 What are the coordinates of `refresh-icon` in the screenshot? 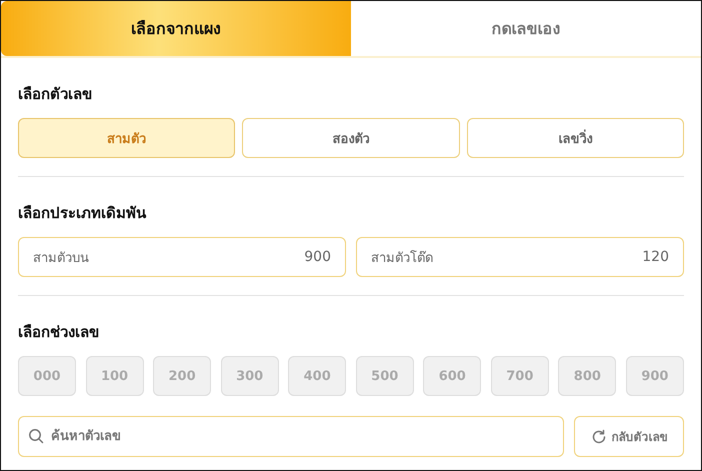 It's located at (598, 436).